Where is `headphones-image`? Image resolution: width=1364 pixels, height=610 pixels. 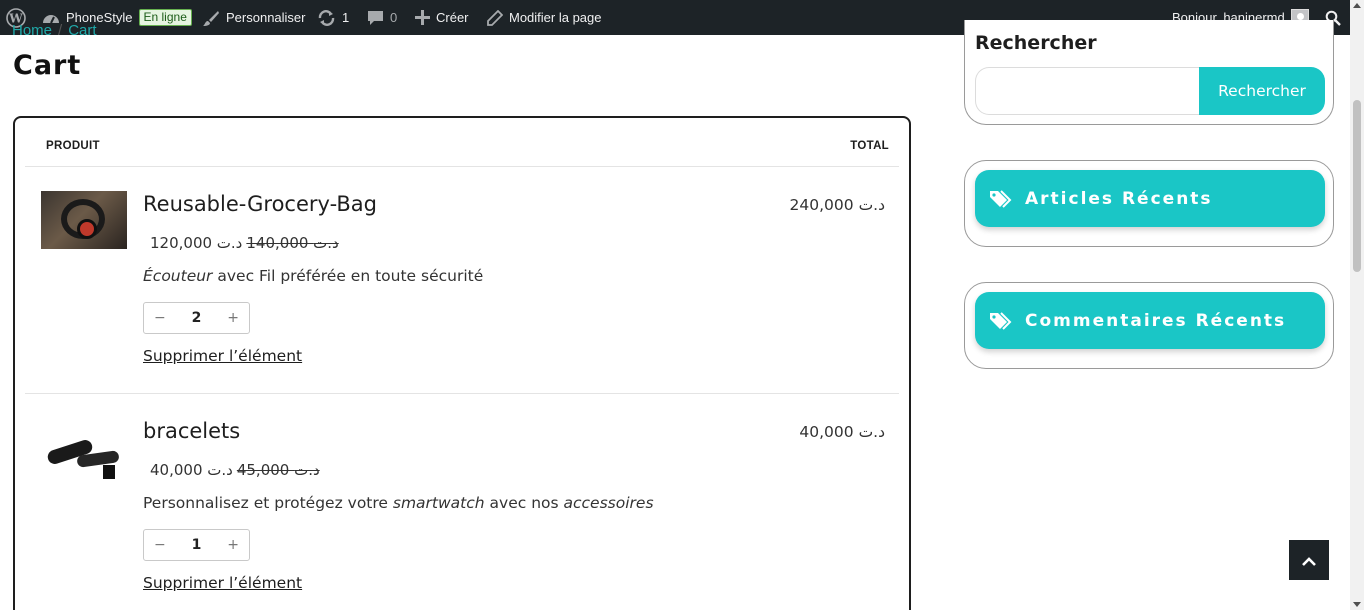
headphones-image is located at coordinates (84, 220).